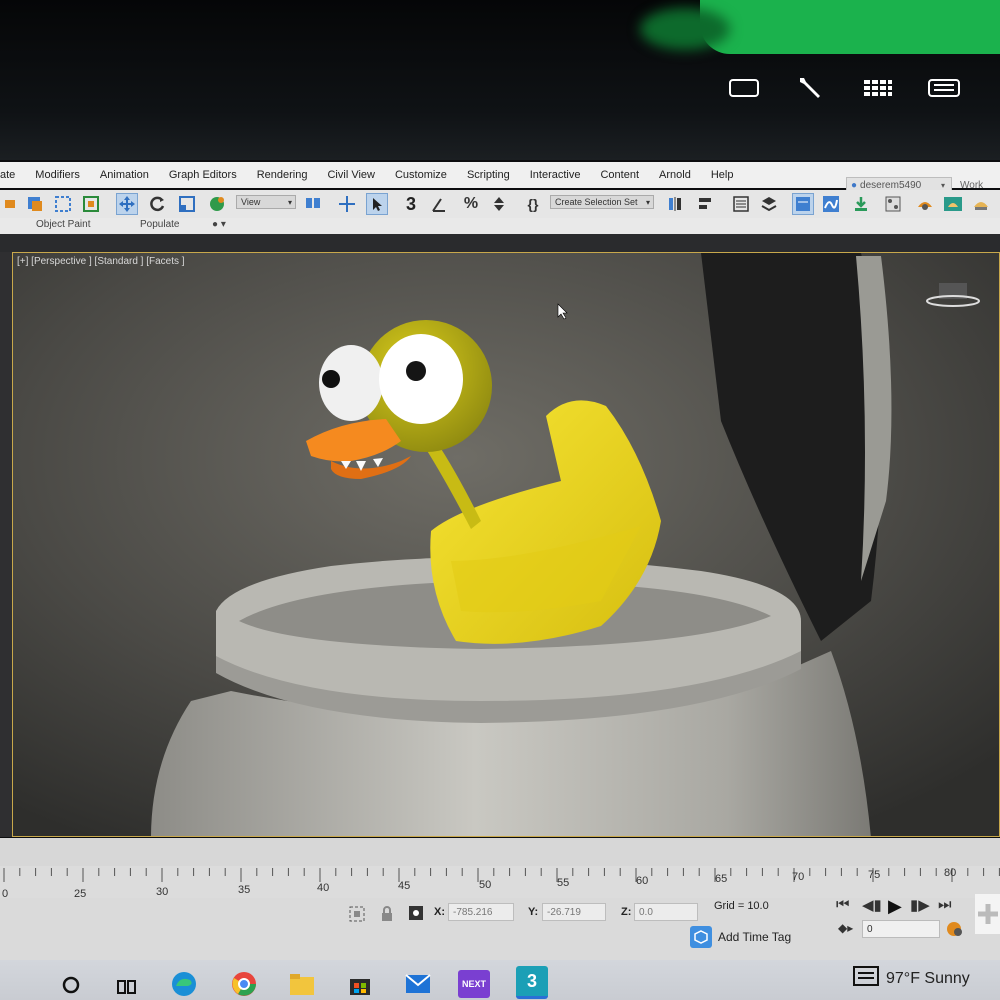 The height and width of the screenshot is (1000, 1000). I want to click on next-frame-icon: ▮▶, so click(920, 905).